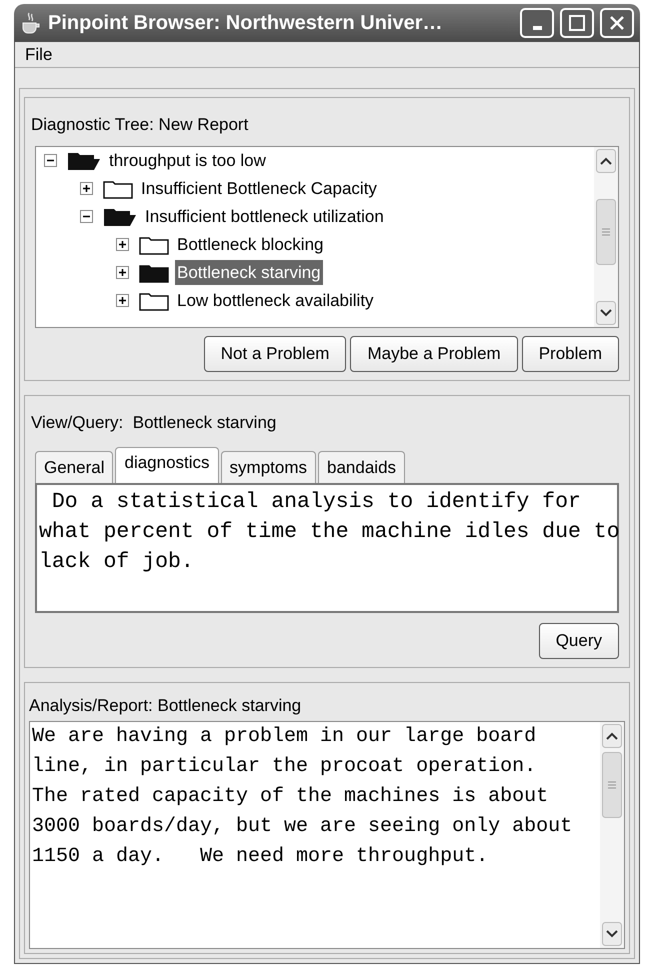 The width and height of the screenshot is (654, 970). What do you see at coordinates (140, 125) in the screenshot?
I see `panel-title: Diagnostic Tree: New Report` at bounding box center [140, 125].